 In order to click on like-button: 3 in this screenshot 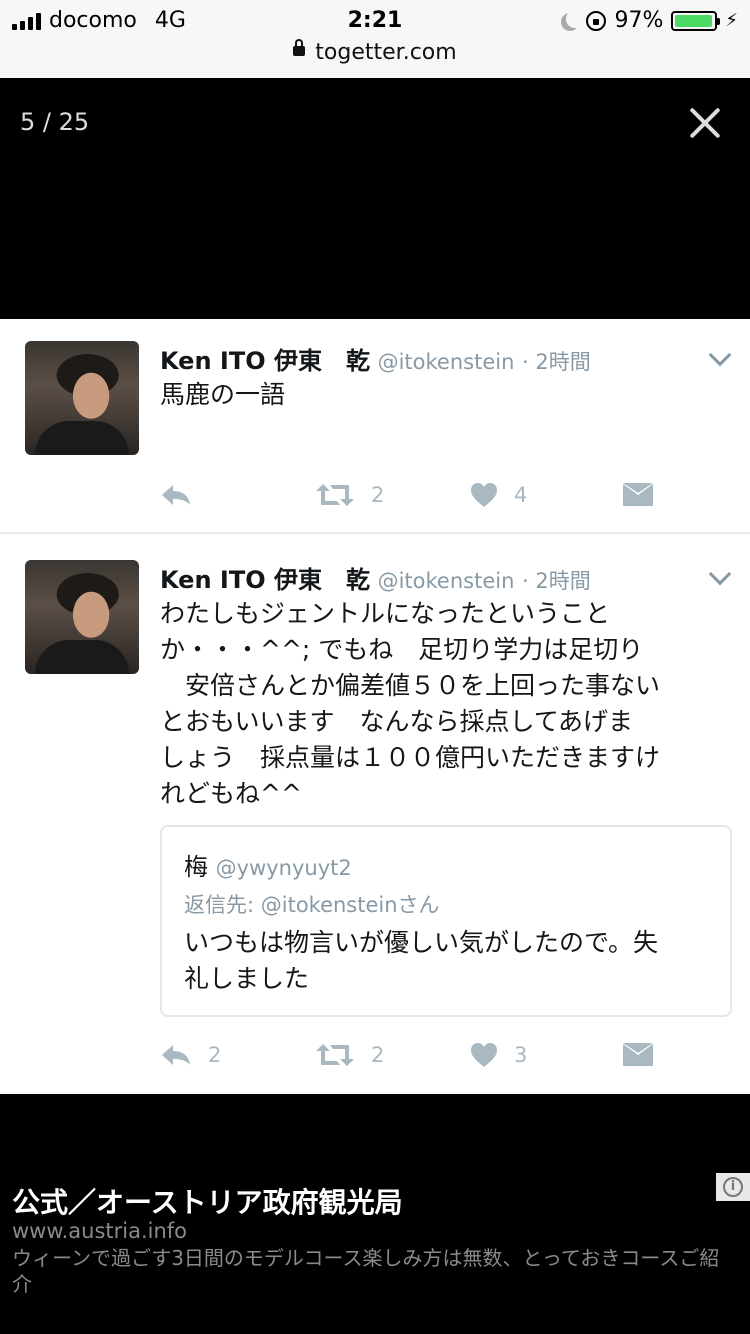, I will do `click(498, 1055)`.